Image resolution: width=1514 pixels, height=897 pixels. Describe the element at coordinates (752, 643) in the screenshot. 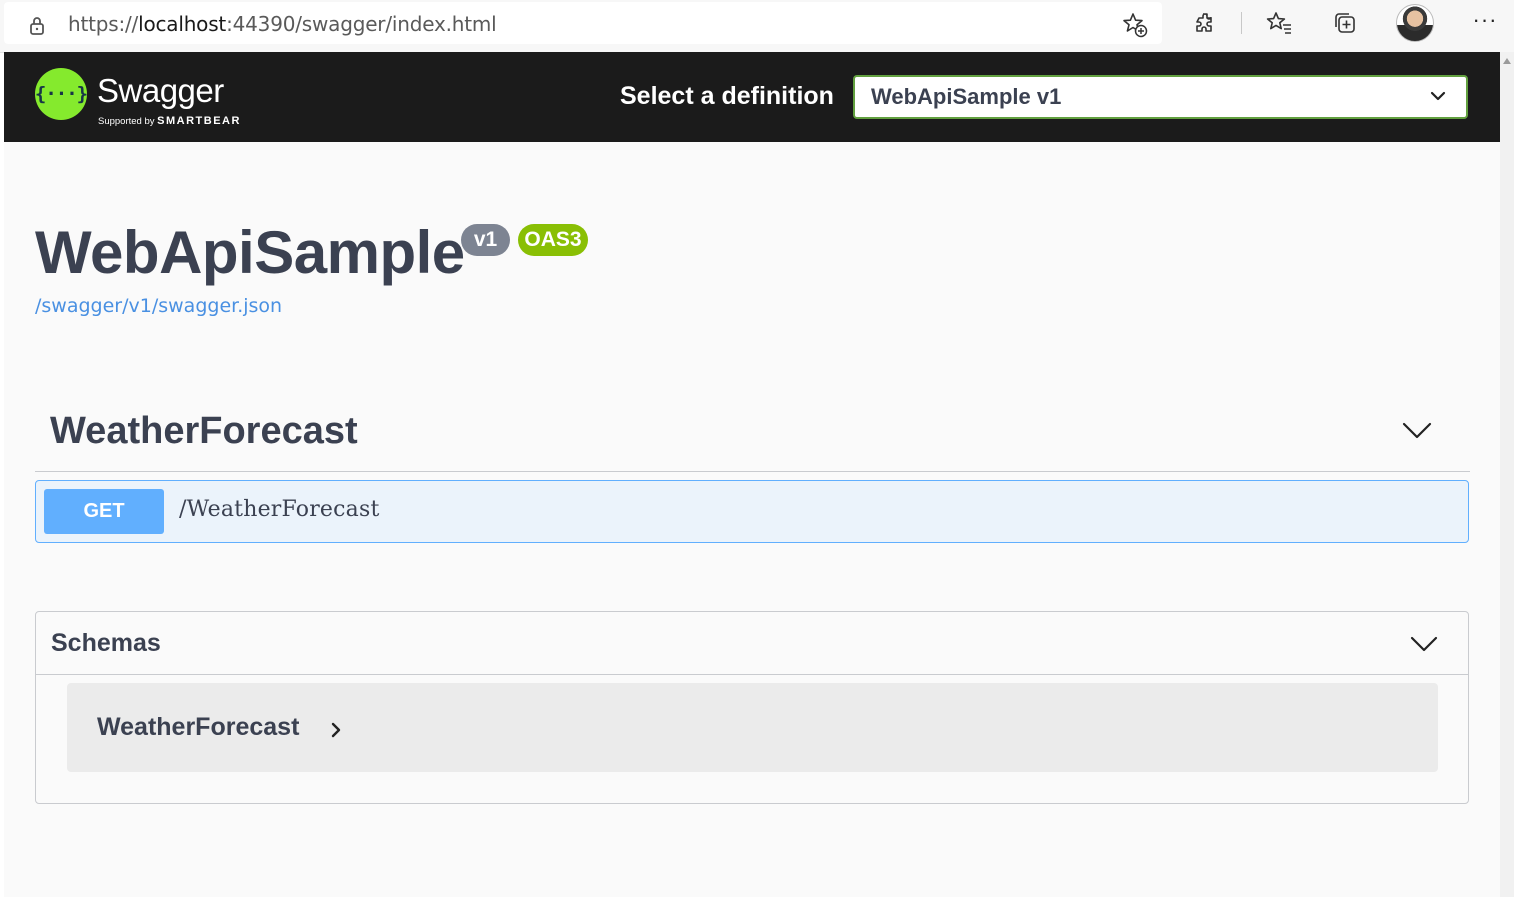

I see `schemas-header: Schemas` at that location.